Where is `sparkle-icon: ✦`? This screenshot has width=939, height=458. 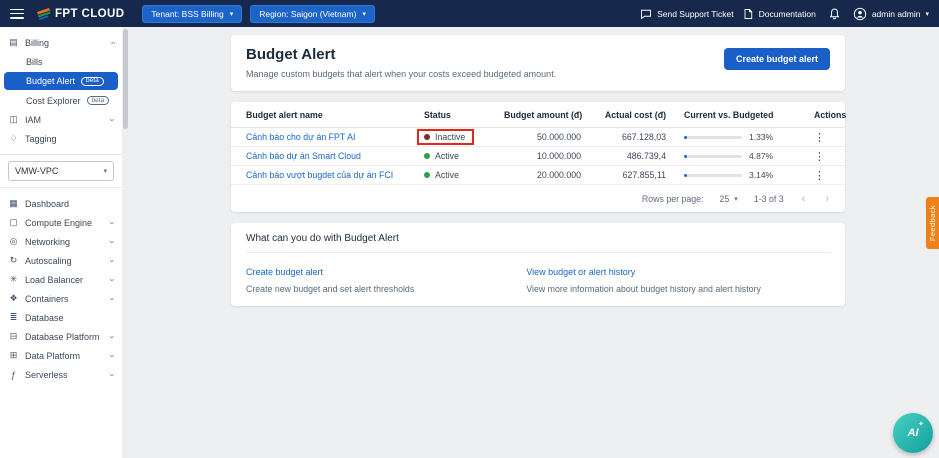
sparkle-icon: ✦ is located at coordinates (921, 424).